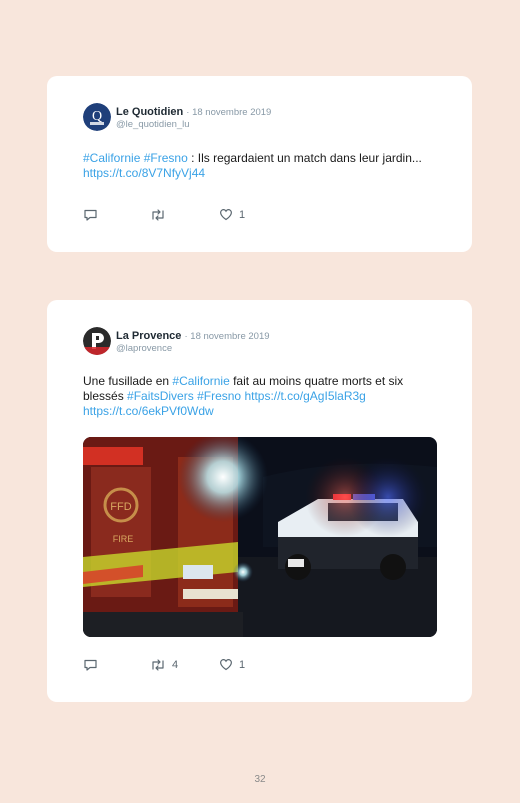 This screenshot has width=520, height=803. I want to click on page-number: 32, so click(260, 779).